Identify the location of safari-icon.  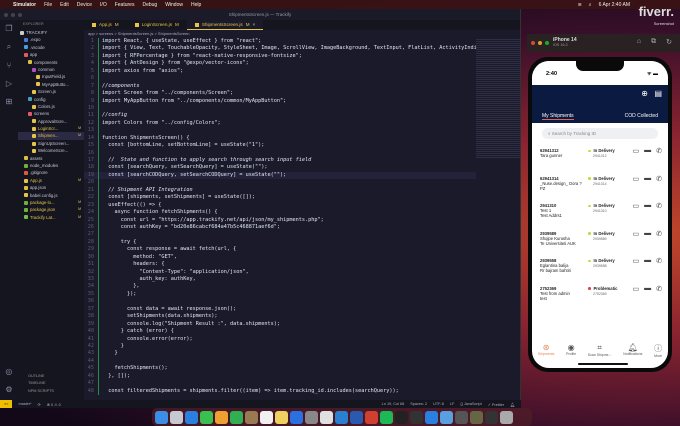
(191, 417).